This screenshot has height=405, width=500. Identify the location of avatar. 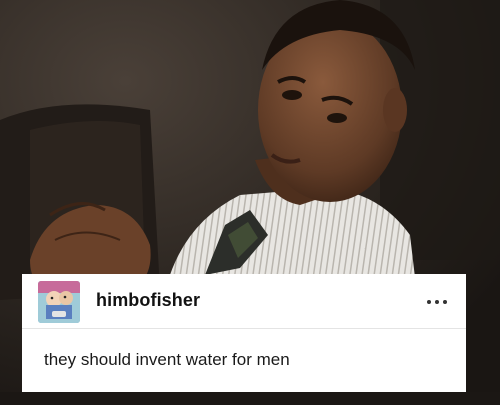
(59, 302).